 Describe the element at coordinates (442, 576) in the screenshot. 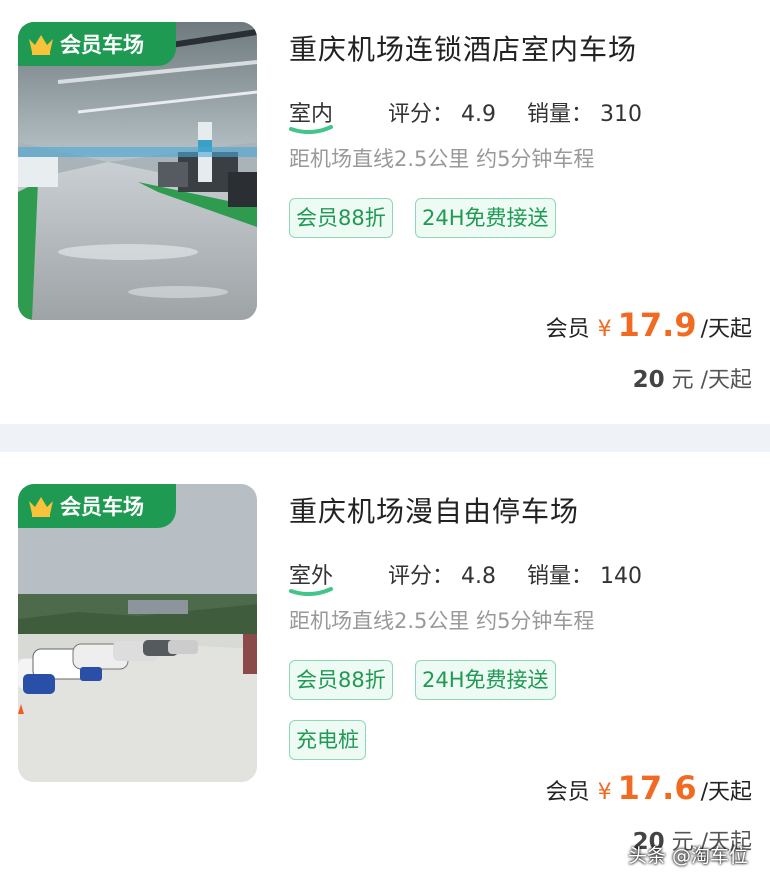

I see `rating: 评分： 4.8` at that location.